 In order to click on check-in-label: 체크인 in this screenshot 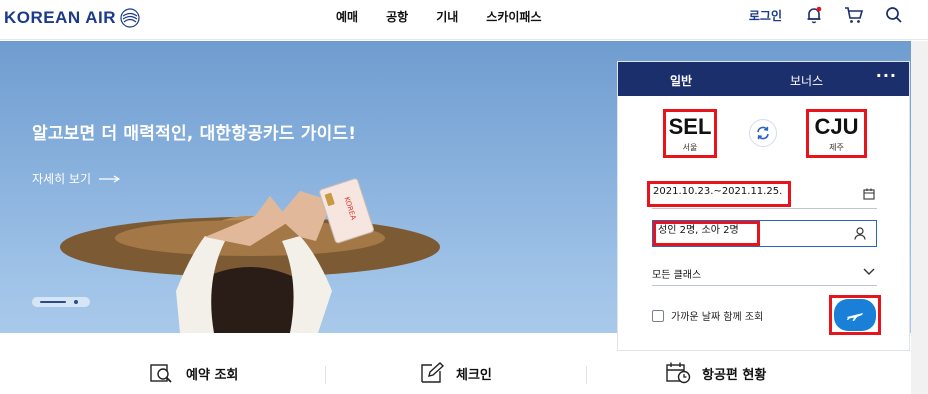, I will do `click(474, 375)`.